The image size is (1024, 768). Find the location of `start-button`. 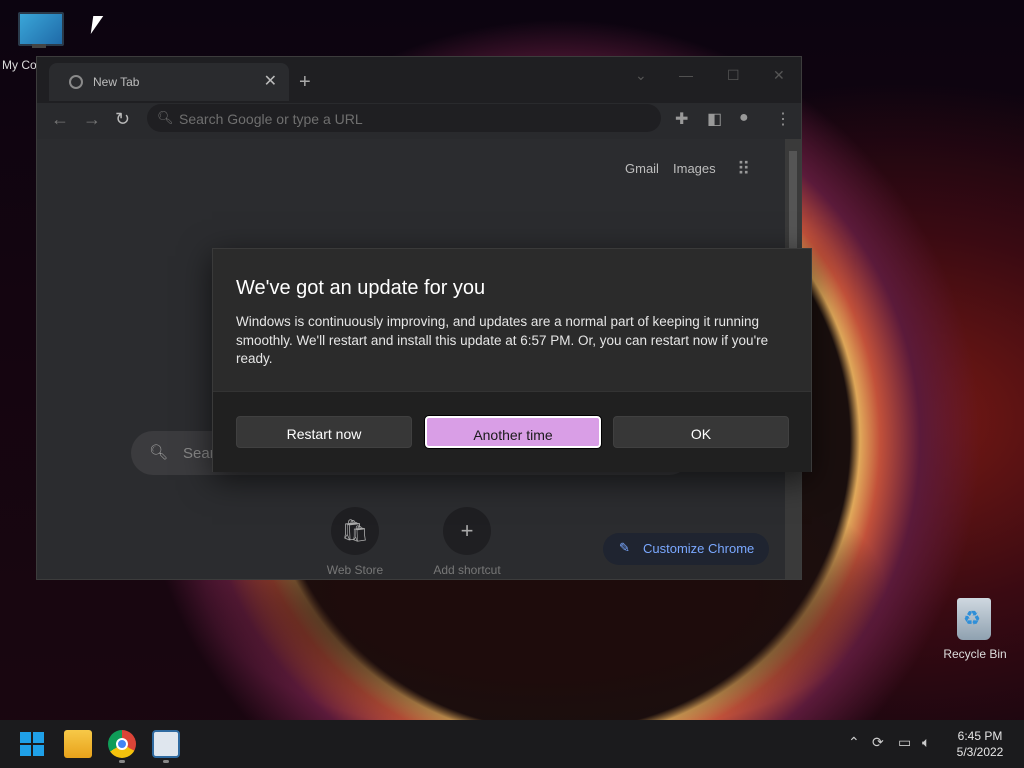

start-button is located at coordinates (32, 744).